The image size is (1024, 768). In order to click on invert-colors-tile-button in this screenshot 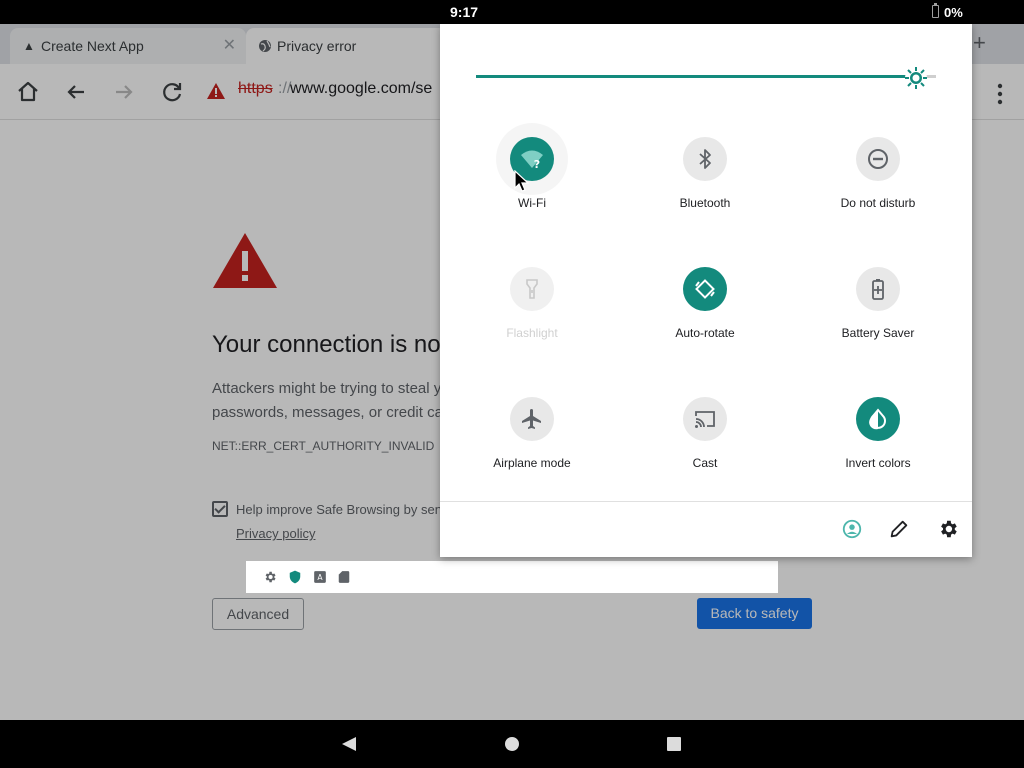, I will do `click(878, 419)`.